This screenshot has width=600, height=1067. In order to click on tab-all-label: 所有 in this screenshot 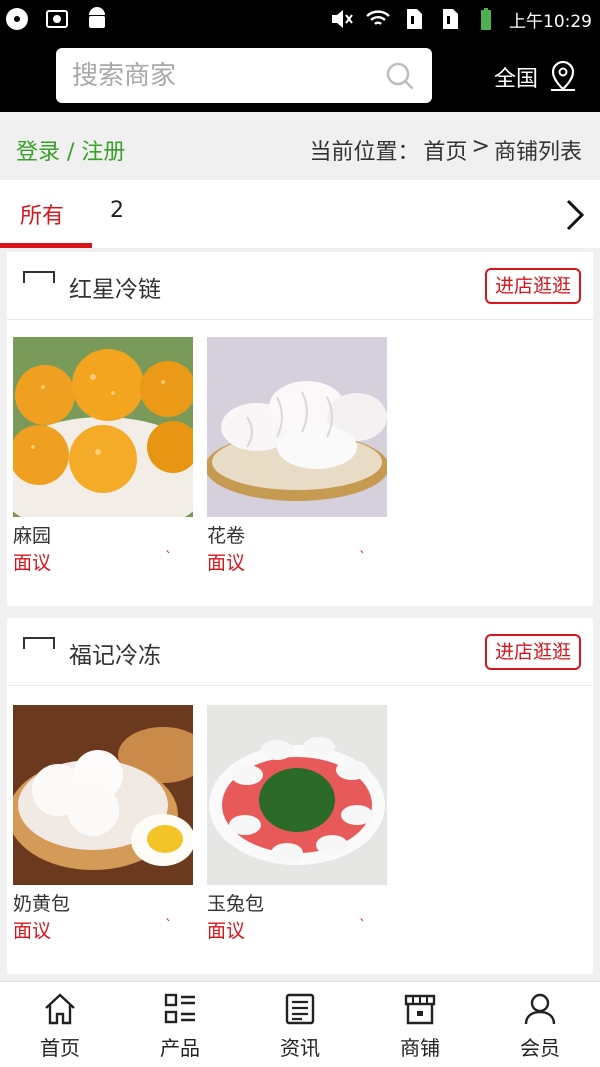, I will do `click(42, 216)`.